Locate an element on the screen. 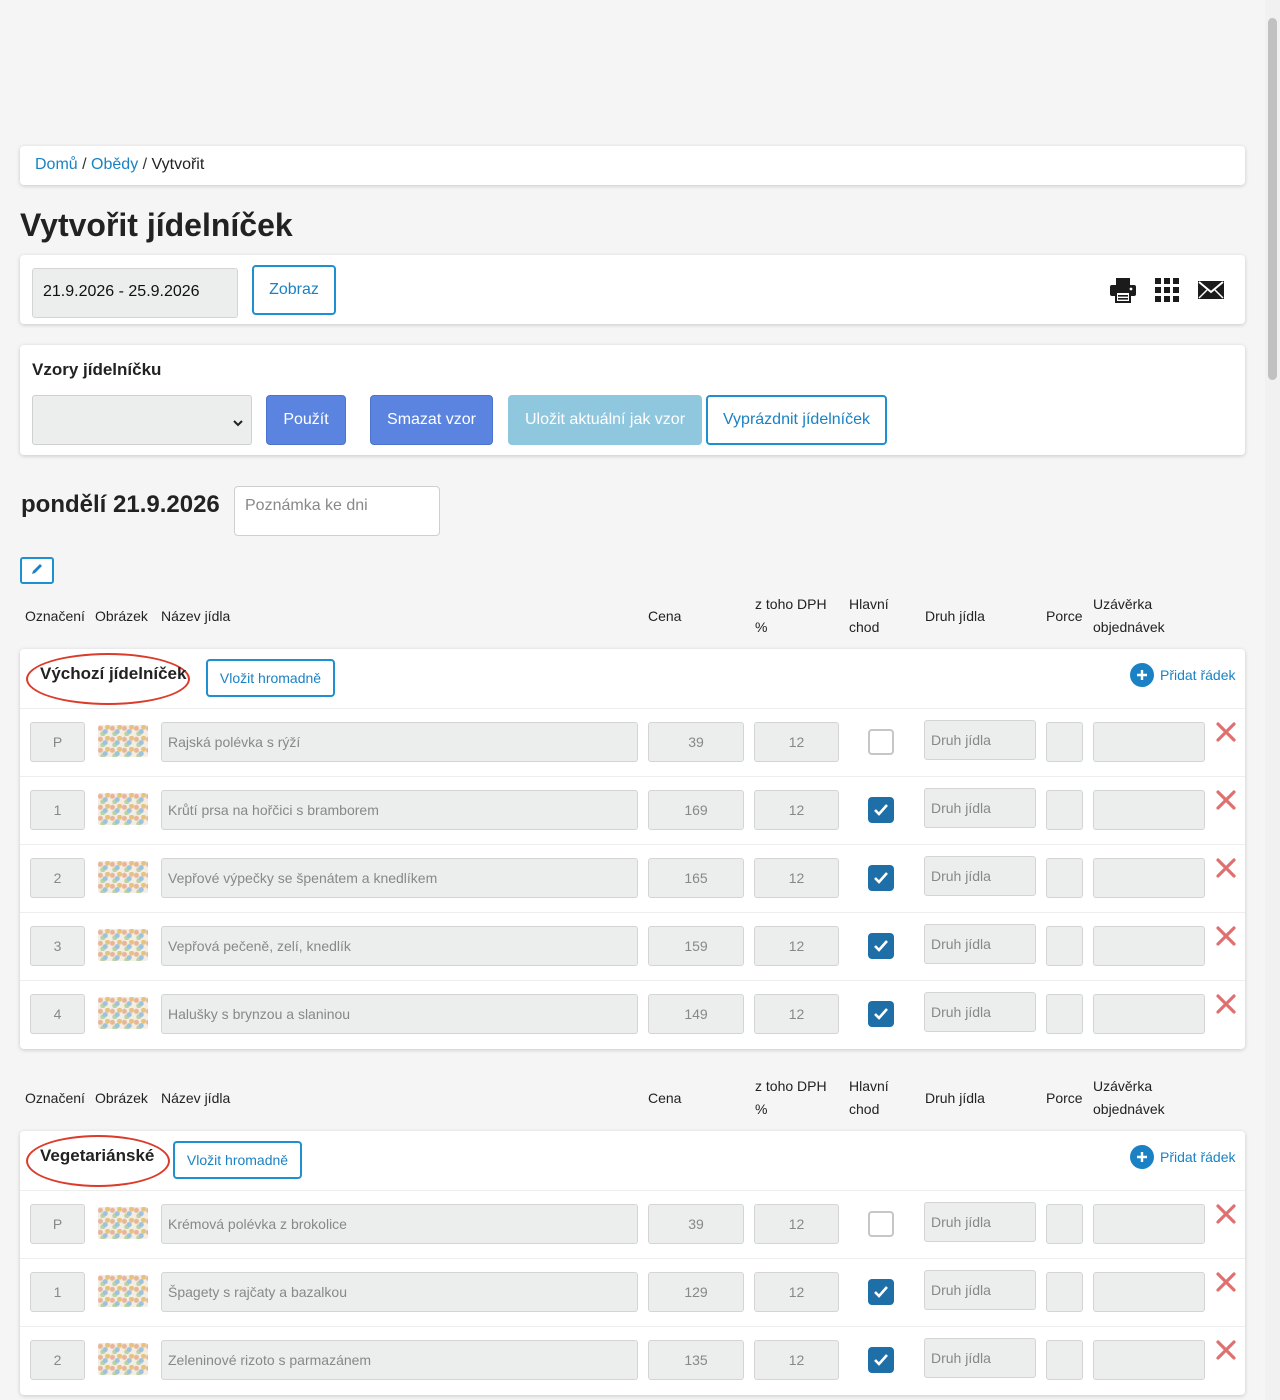 Image resolution: width=1280 pixels, height=1400 pixels. dish-name-input: Vepřové výpečky se špenátem a knedlíkem is located at coordinates (399, 878).